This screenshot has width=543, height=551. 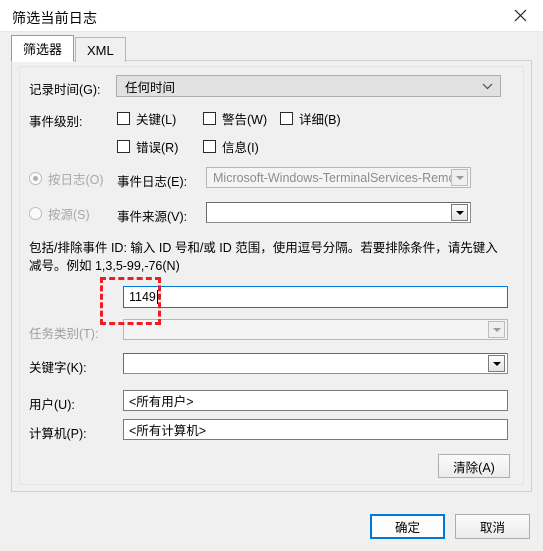 I want to click on event-log-label: 事件日志(E):, so click(x=152, y=182).